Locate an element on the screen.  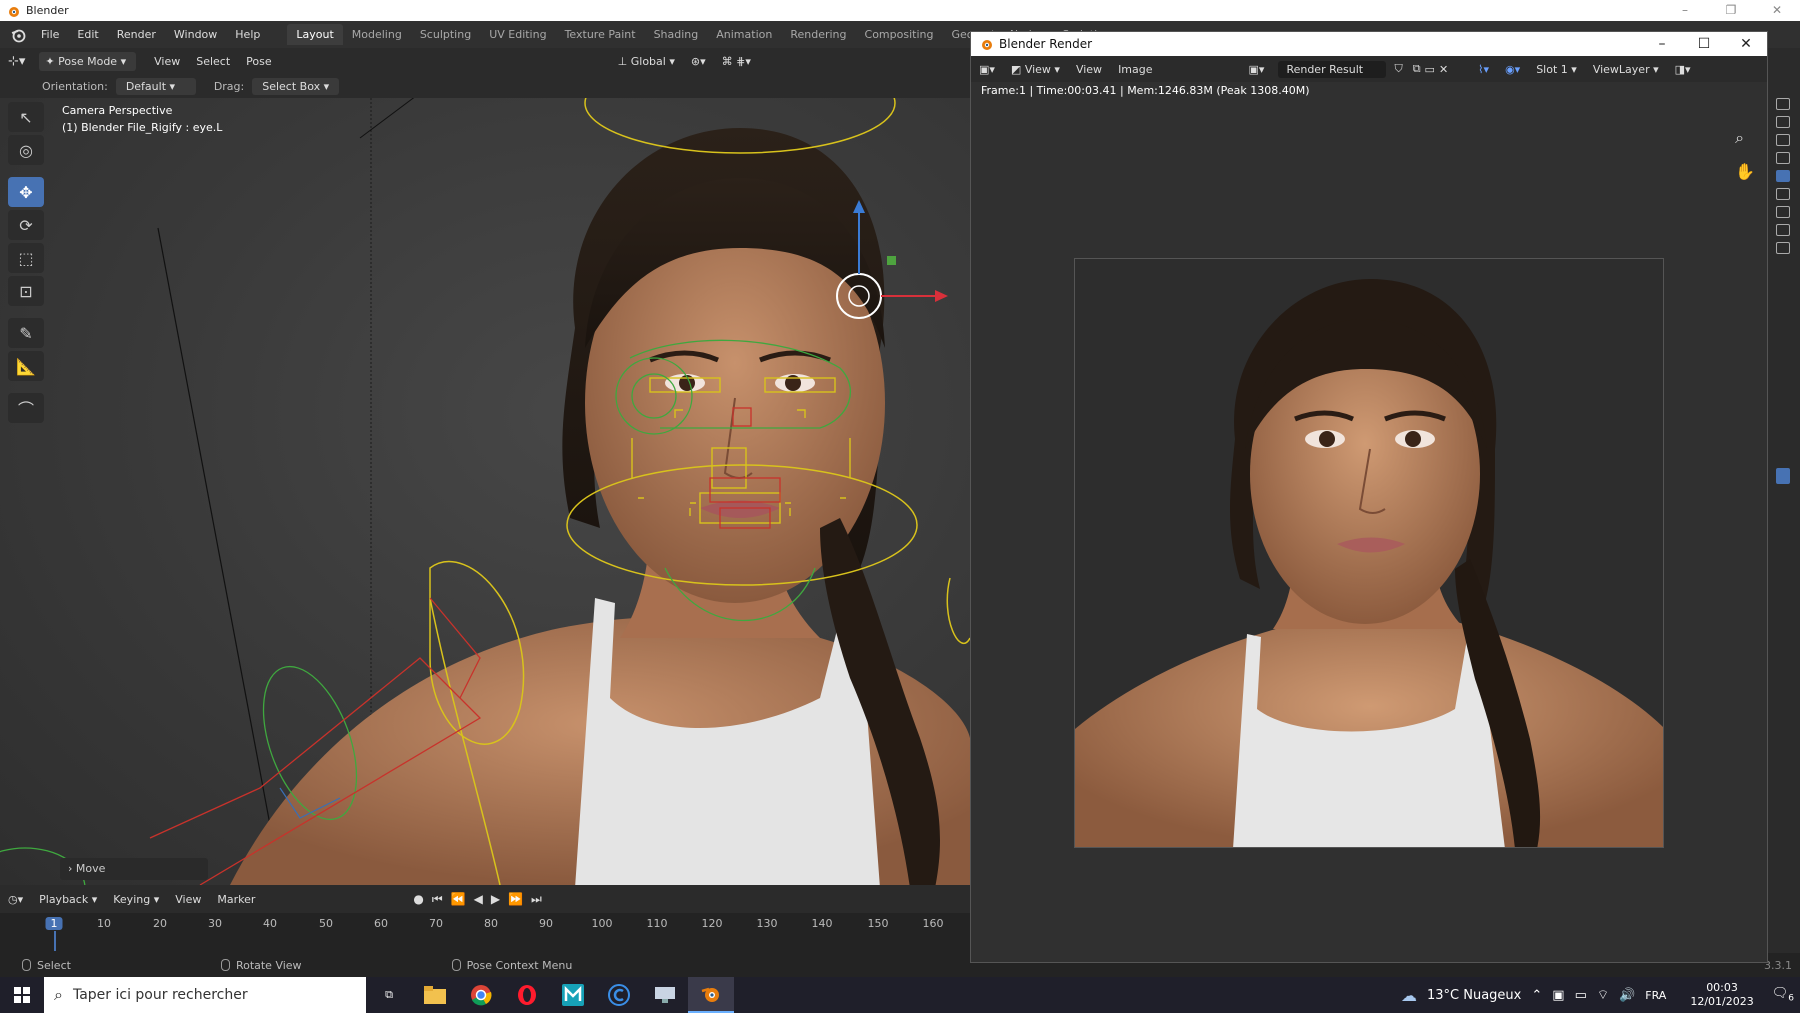
relax-pose-tool: ⌒ is located at coordinates (26, 408).